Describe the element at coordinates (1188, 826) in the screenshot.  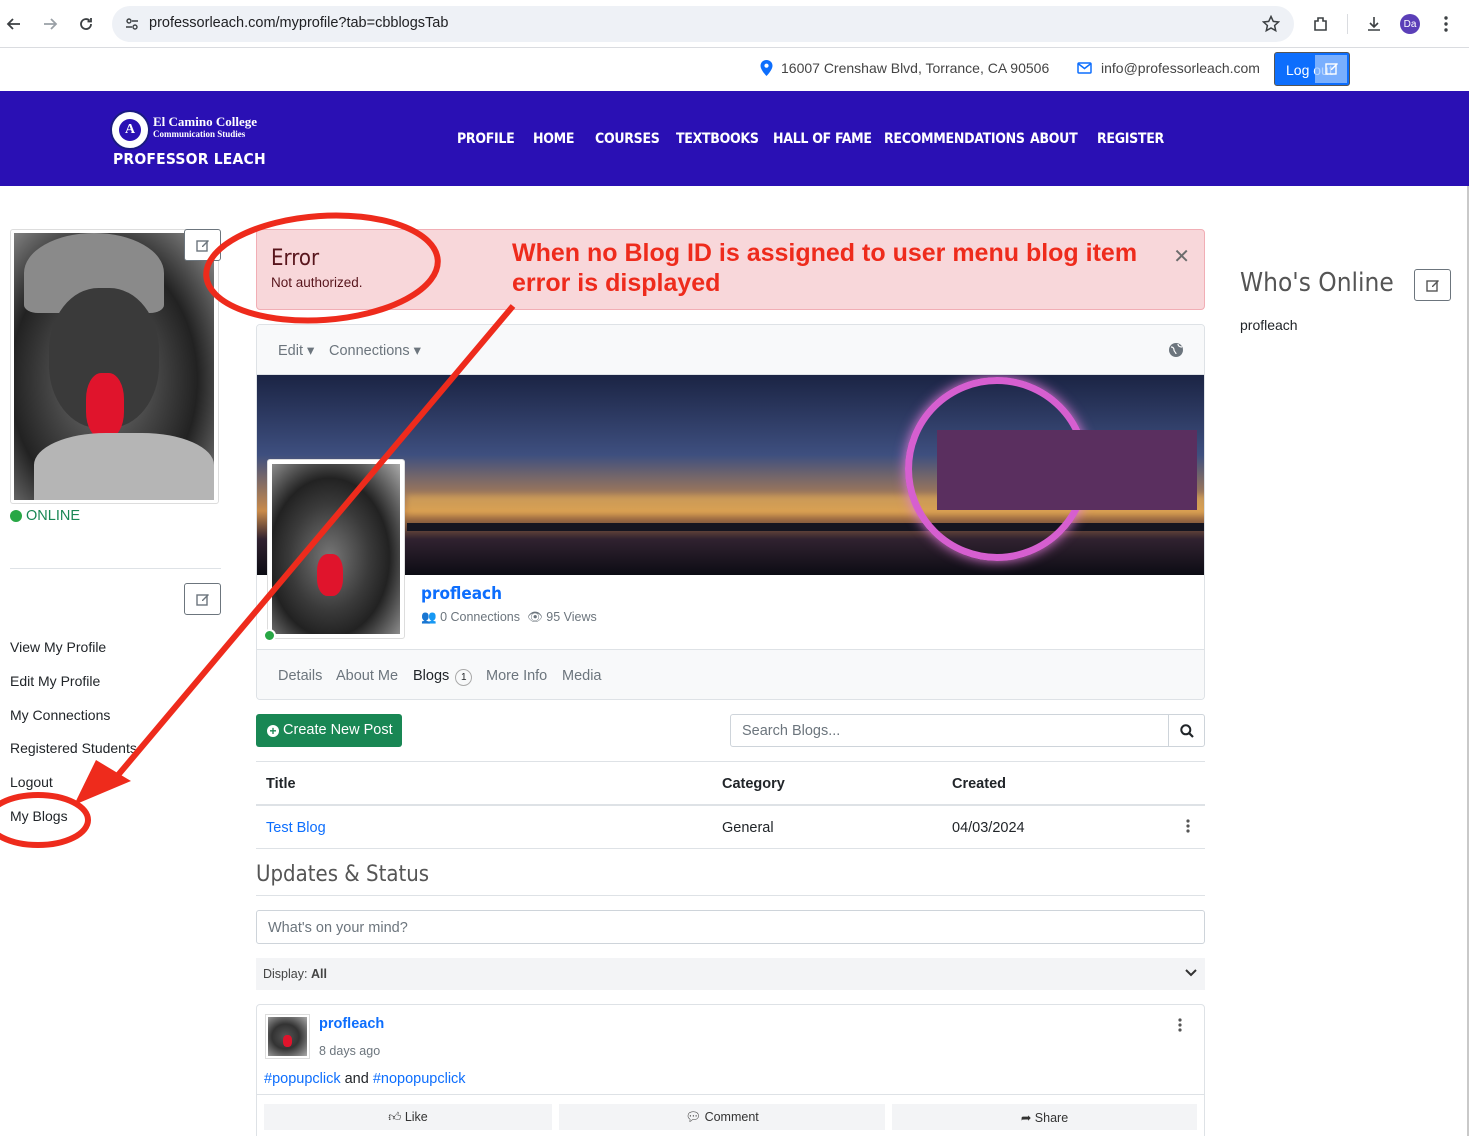
I see `row-menu-icon` at that location.